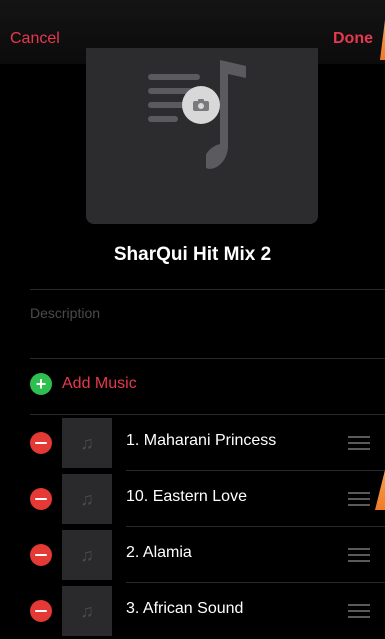  I want to click on add-music-label: Add Music, so click(99, 383).